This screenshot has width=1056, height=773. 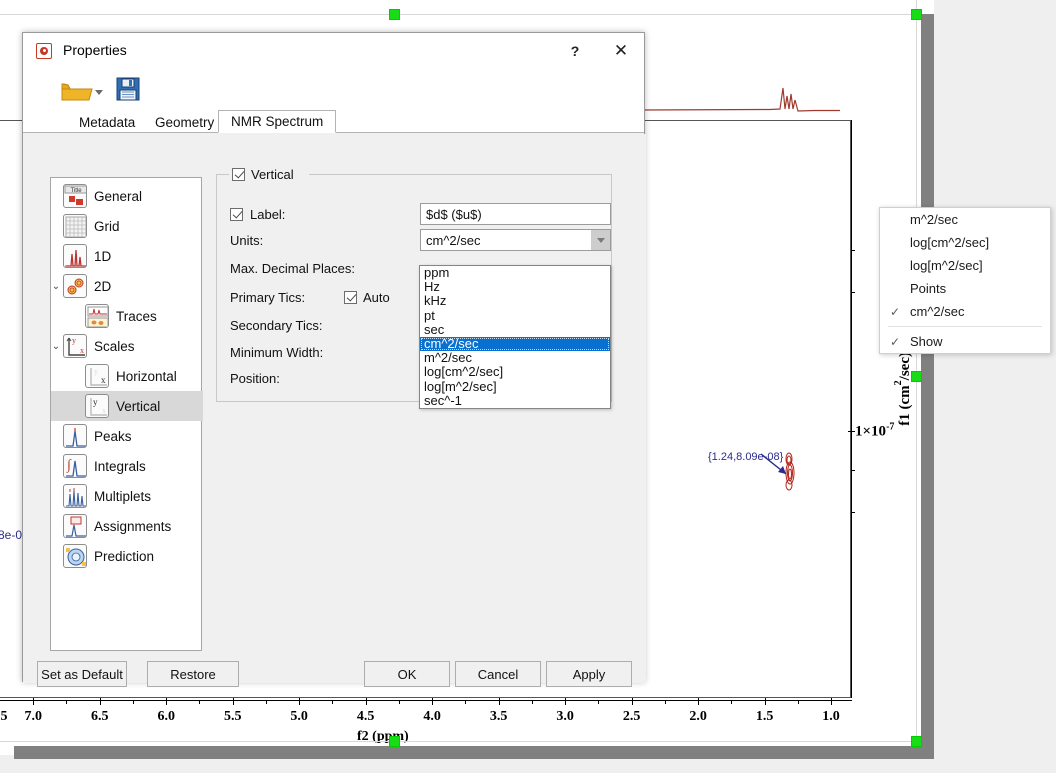 I want to click on tree-item-multiplets: Multiplets, so click(x=127, y=496).